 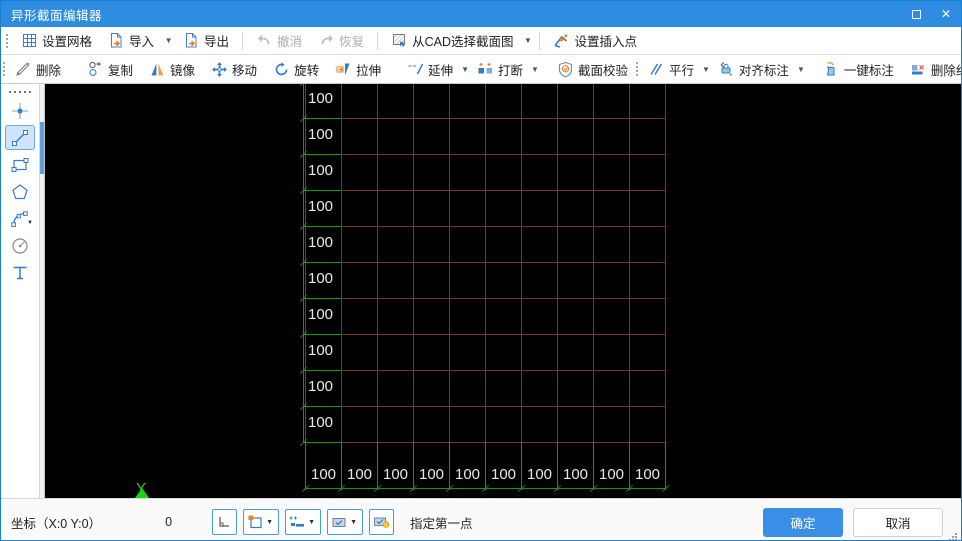 I want to click on break-button: 打断, so click(x=500, y=69).